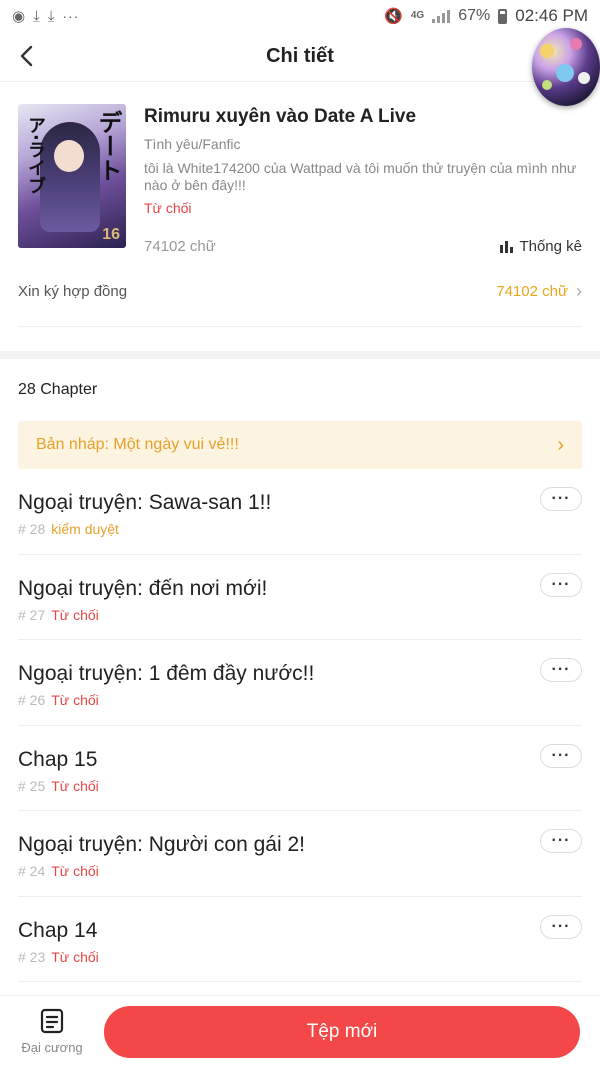 Image resolution: width=600 pixels, height=1067 pixels. Describe the element at coordinates (300, 529) in the screenshot. I see `chapter-meta: # 28 kiểm duyệt` at that location.